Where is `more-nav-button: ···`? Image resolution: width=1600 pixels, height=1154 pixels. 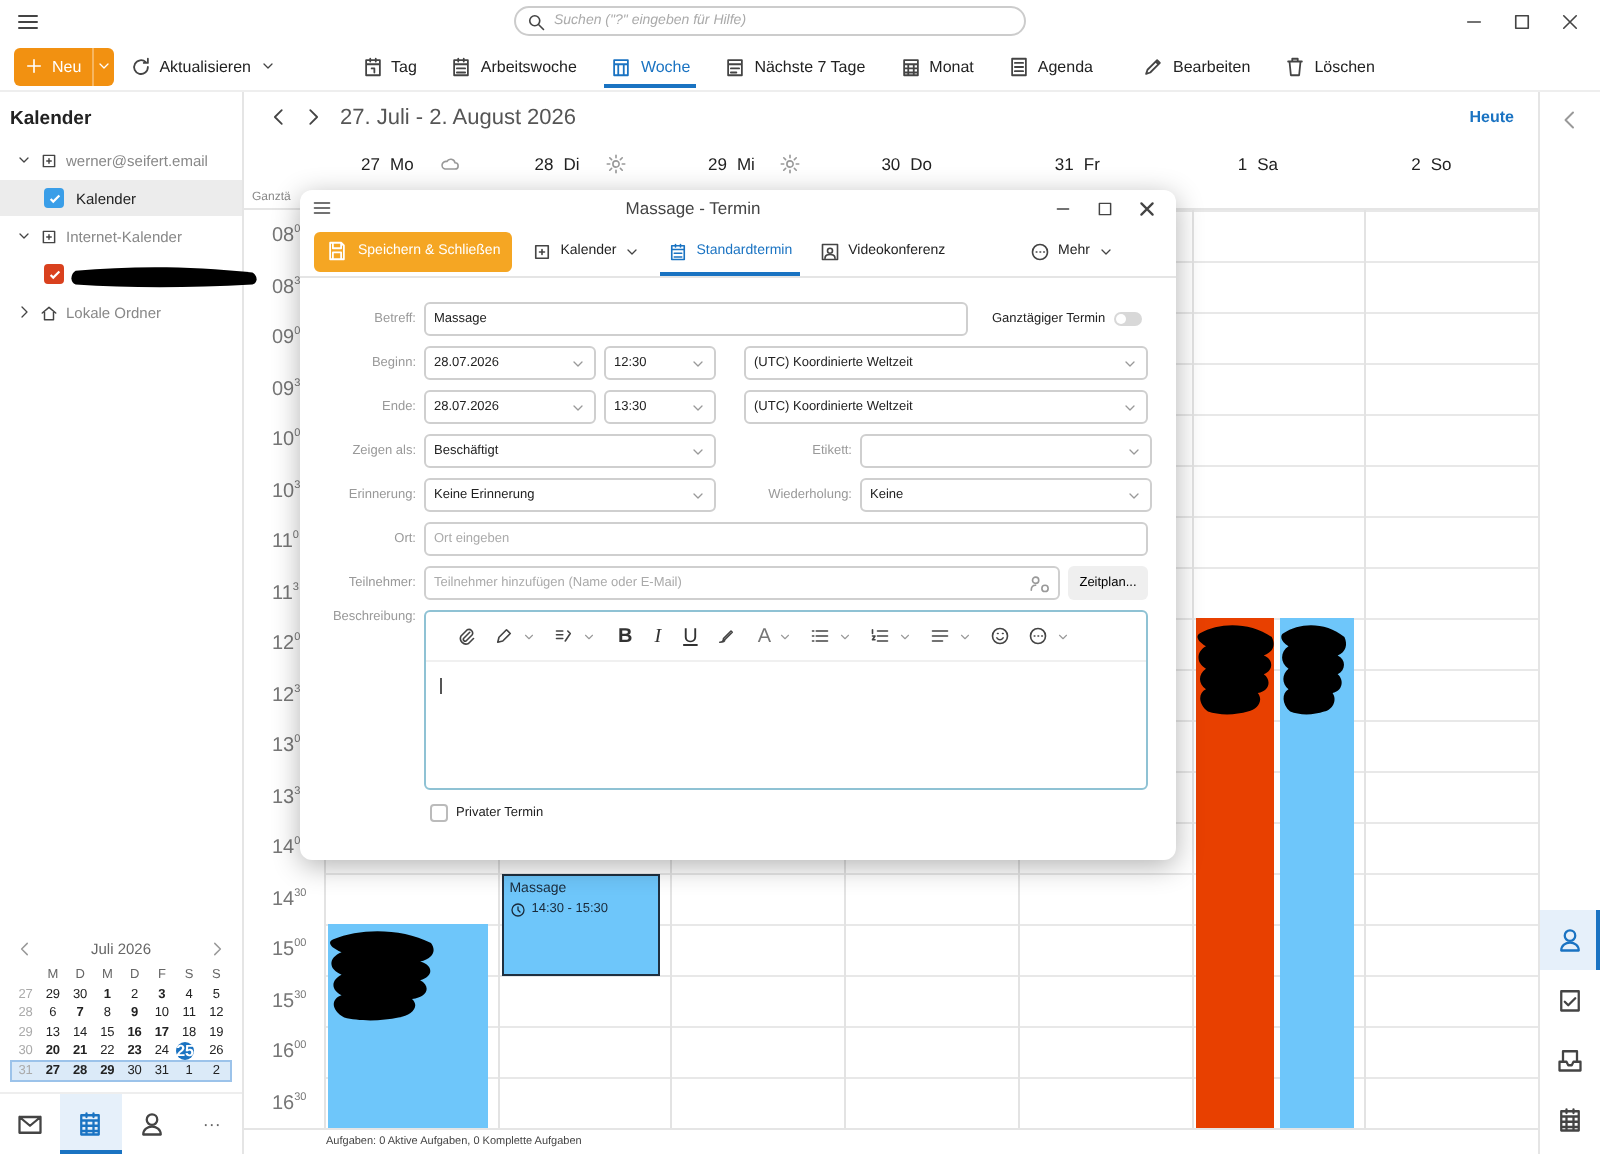
more-nav-button: ··· is located at coordinates (211, 1124).